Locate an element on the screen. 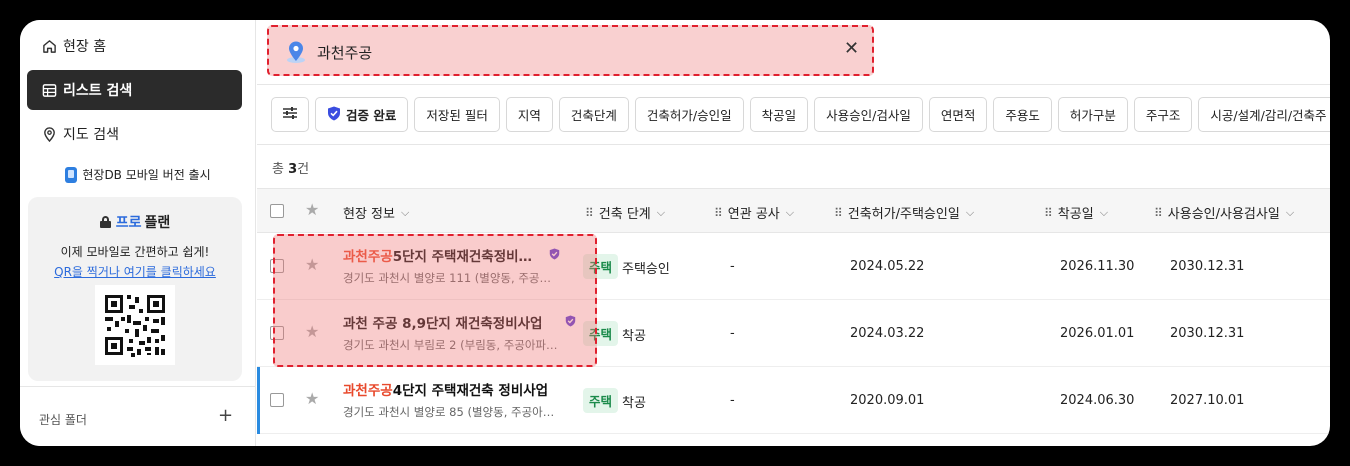 This screenshot has height=466, width=1350. title-text: 4단지 주택재건축 정비사업 is located at coordinates (470, 391).